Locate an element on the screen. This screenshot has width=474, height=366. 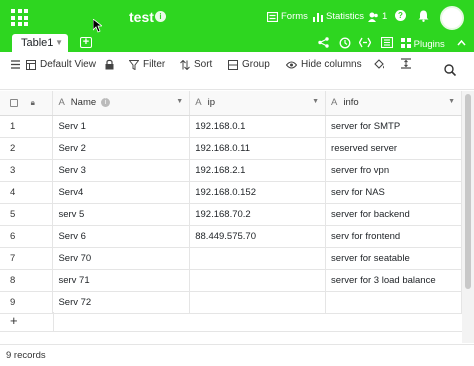
cell-ip: 192.168.70.2 is located at coordinates (258, 214).